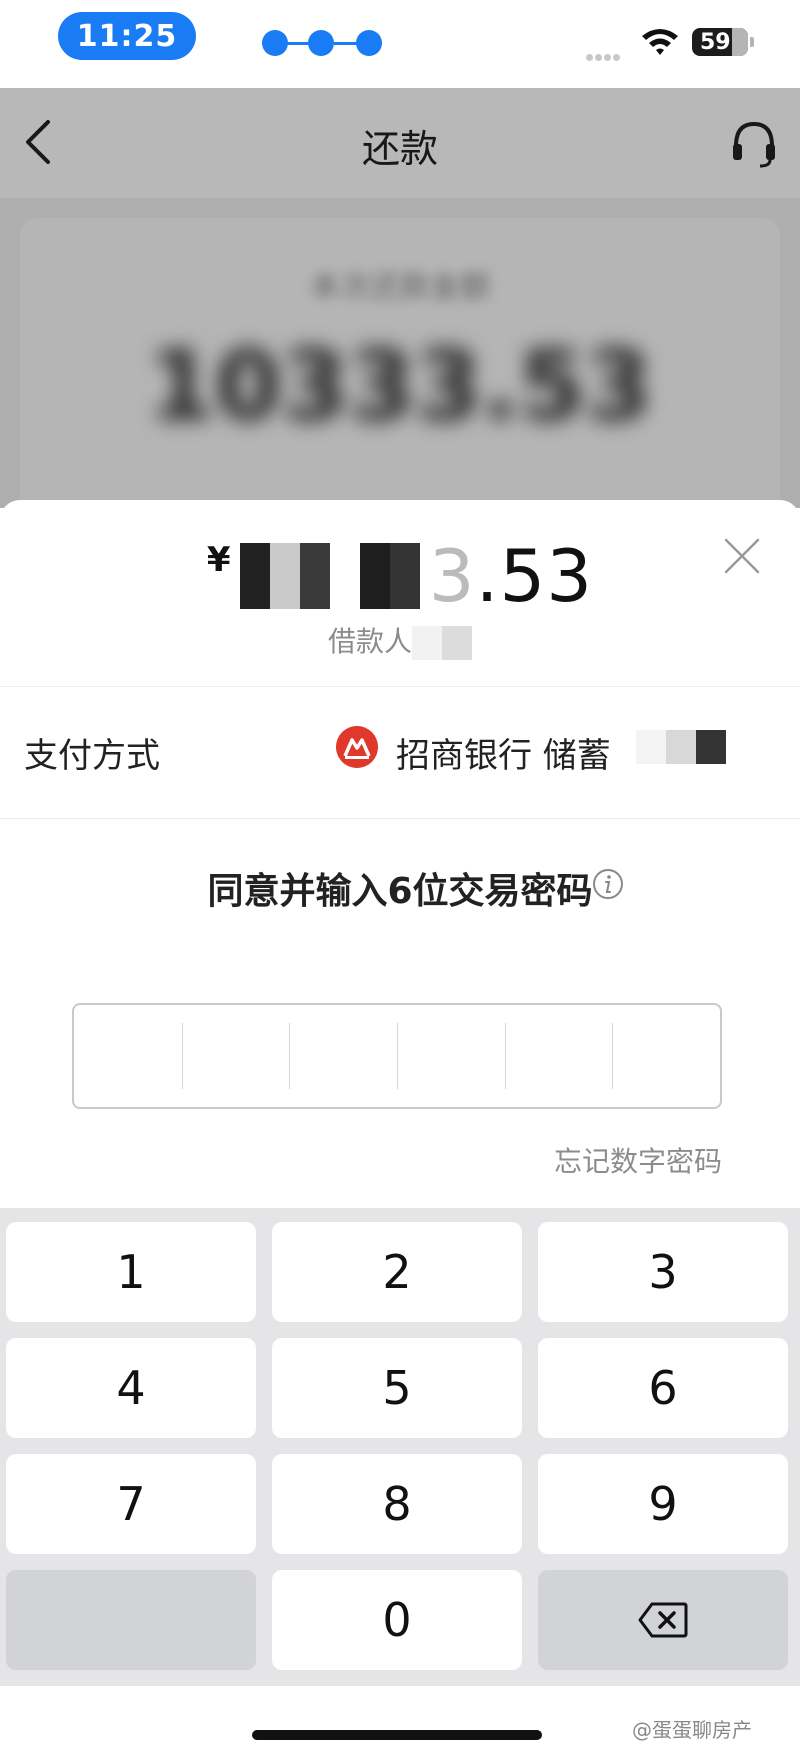  What do you see at coordinates (329, 576) in the screenshot?
I see `amount-mask` at bounding box center [329, 576].